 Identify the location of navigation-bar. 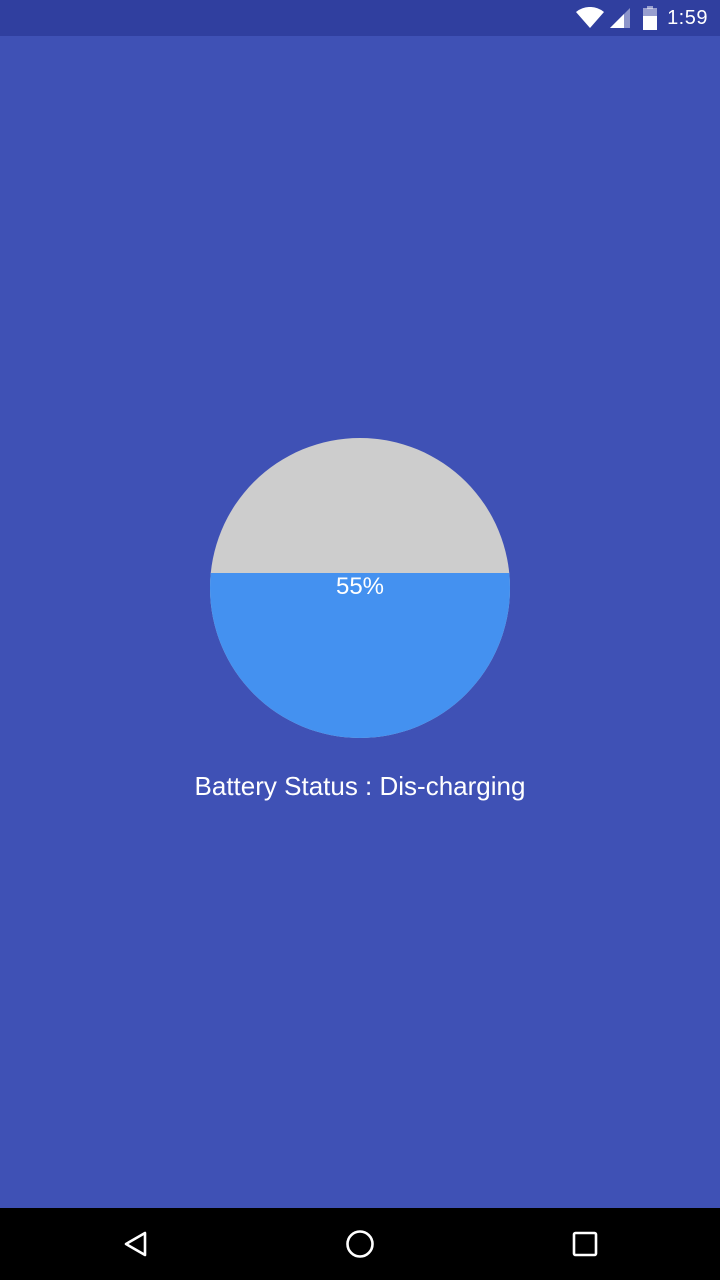
(360, 1244).